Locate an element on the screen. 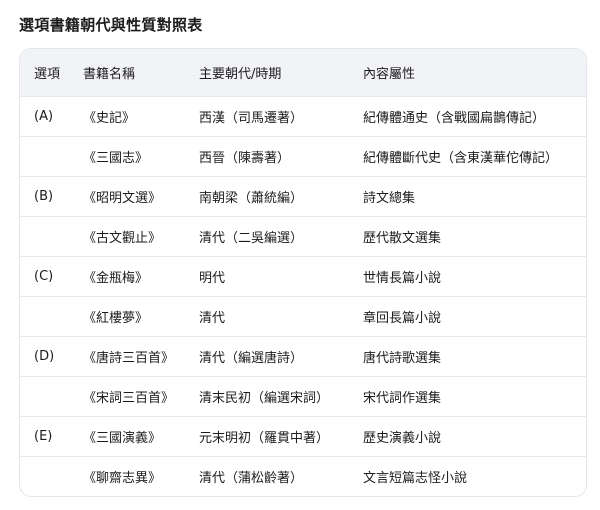 The width and height of the screenshot is (600, 510). cell-dynasty: 清代（編選唐詩） is located at coordinates (251, 358).